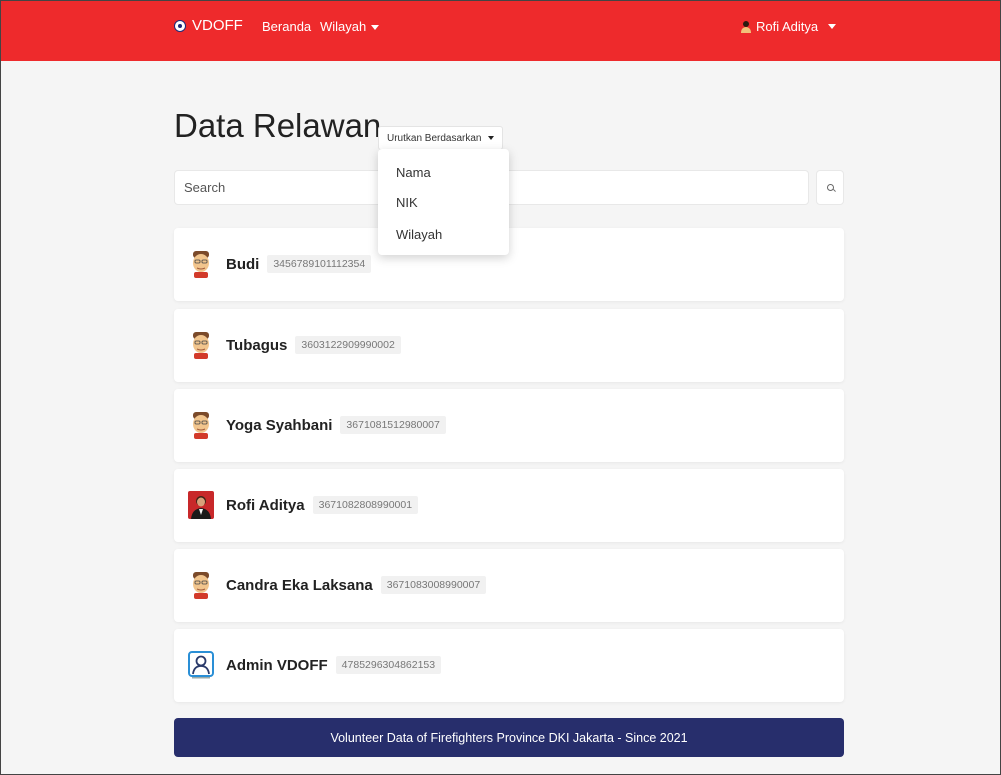  Describe the element at coordinates (509, 505) in the screenshot. I see `volunteer-card: Rofi Aditya 3671082808990001` at that location.